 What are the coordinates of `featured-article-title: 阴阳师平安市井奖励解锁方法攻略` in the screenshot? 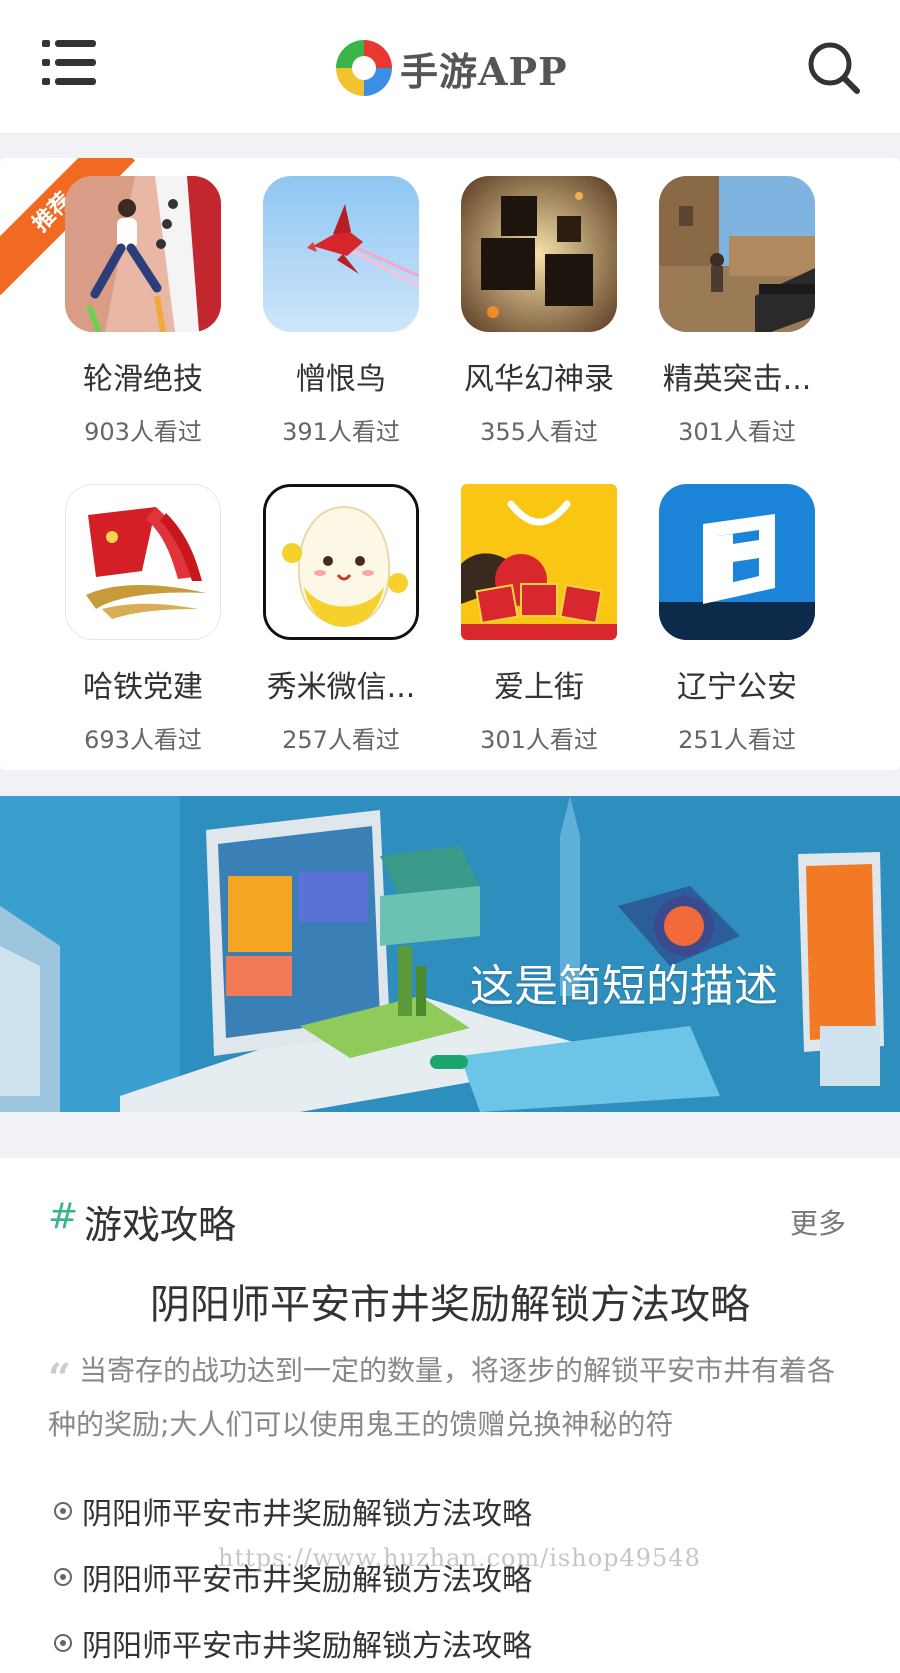 It's located at (450, 1301).